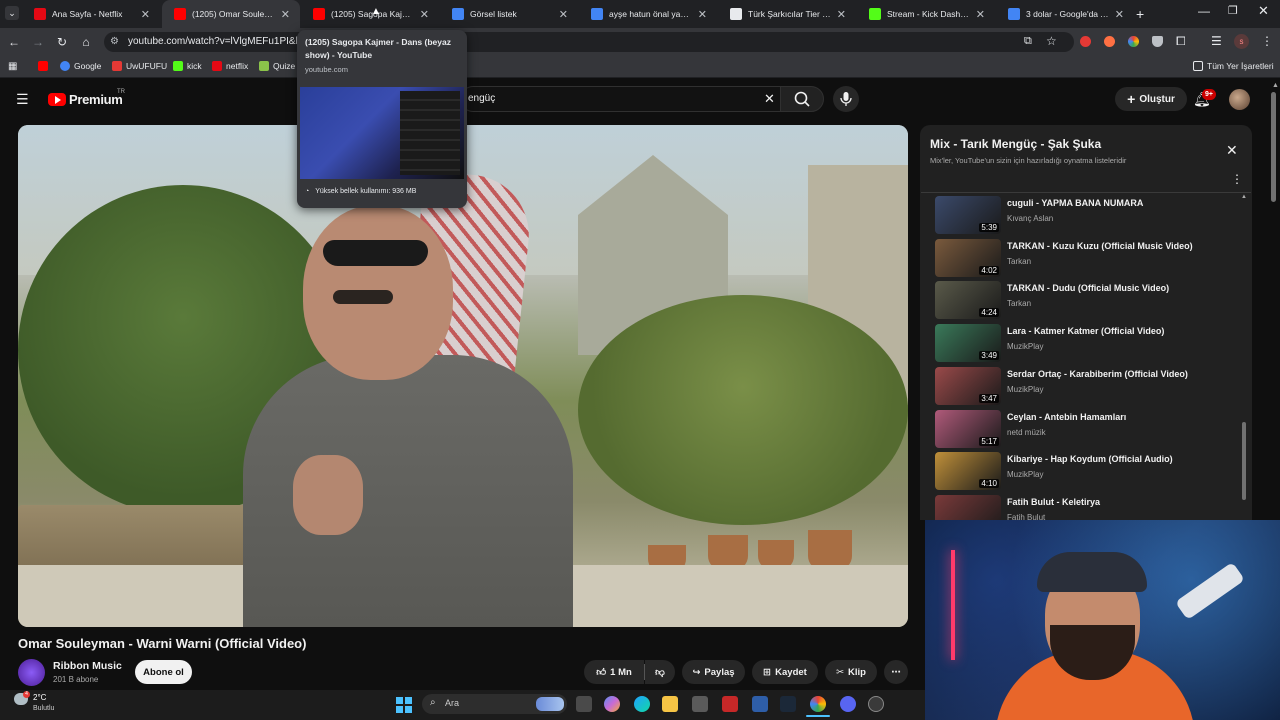 This screenshot has height=720, width=1280. Describe the element at coordinates (1066, 417) in the screenshot. I see `playlist-item-title: Ceylan - Antebin Hamamları` at that location.